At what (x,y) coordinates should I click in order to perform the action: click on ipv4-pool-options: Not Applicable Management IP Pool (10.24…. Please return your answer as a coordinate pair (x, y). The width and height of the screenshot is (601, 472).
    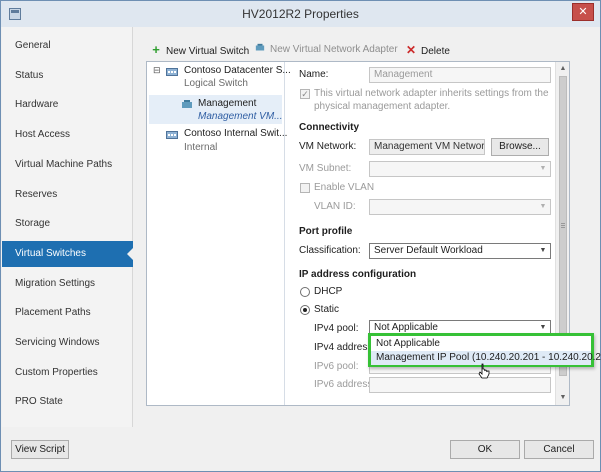
    Looking at the image, I should click on (484, 350).